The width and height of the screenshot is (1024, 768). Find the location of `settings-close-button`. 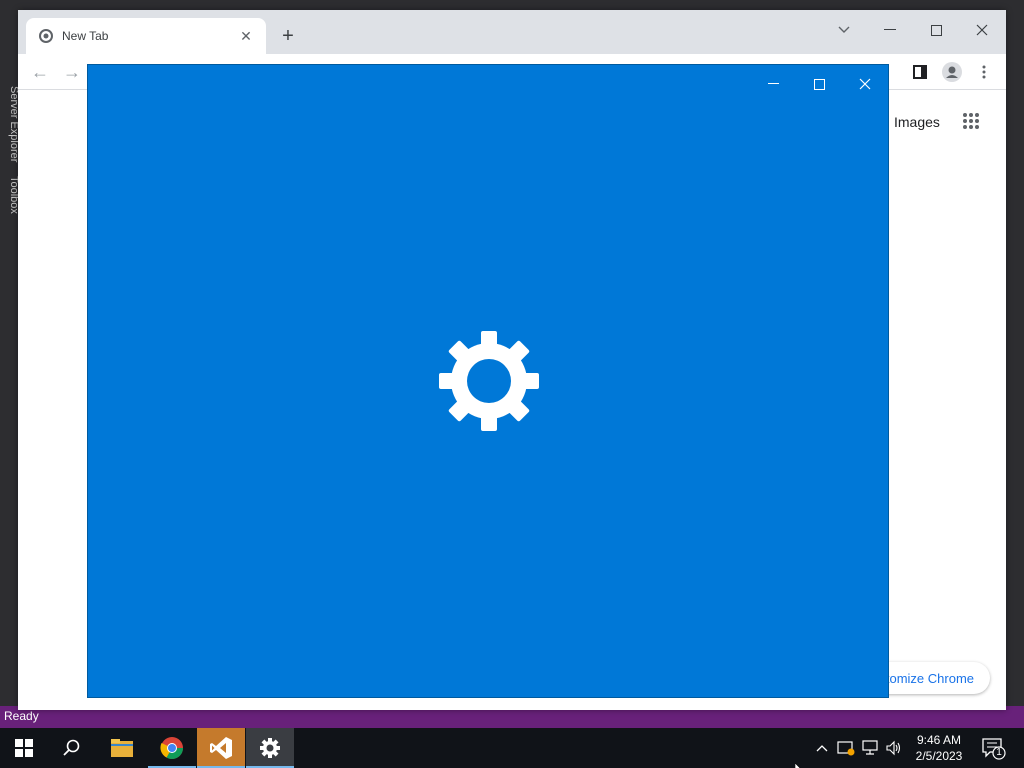

settings-close-button is located at coordinates (865, 84).